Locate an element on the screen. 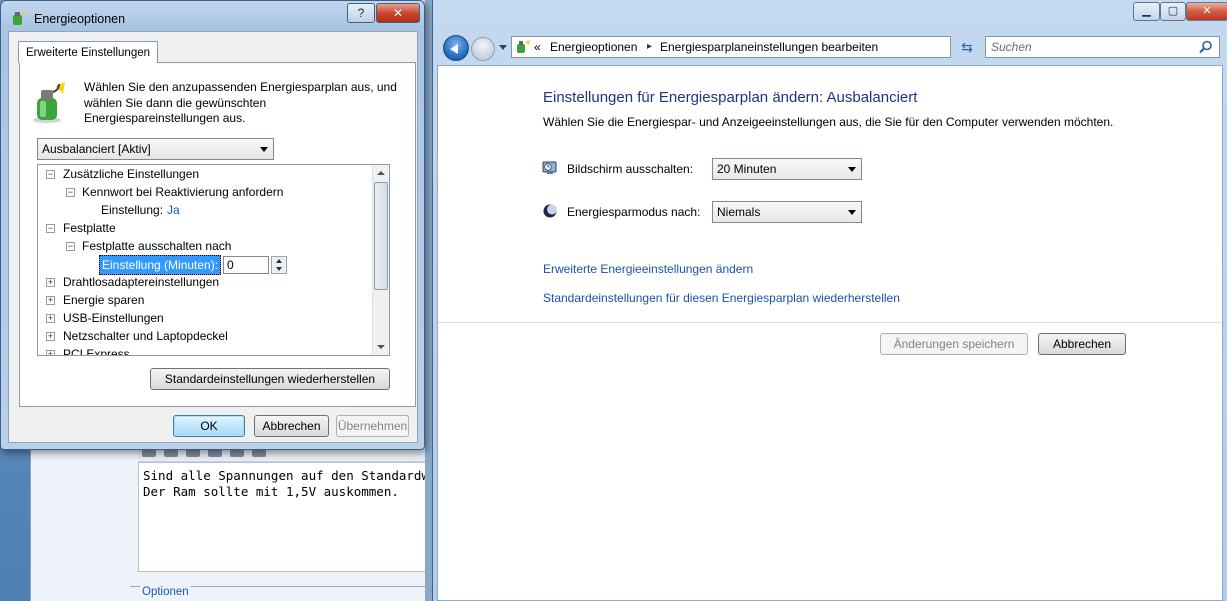  display-off-select: 20 Minuten is located at coordinates (787, 169).